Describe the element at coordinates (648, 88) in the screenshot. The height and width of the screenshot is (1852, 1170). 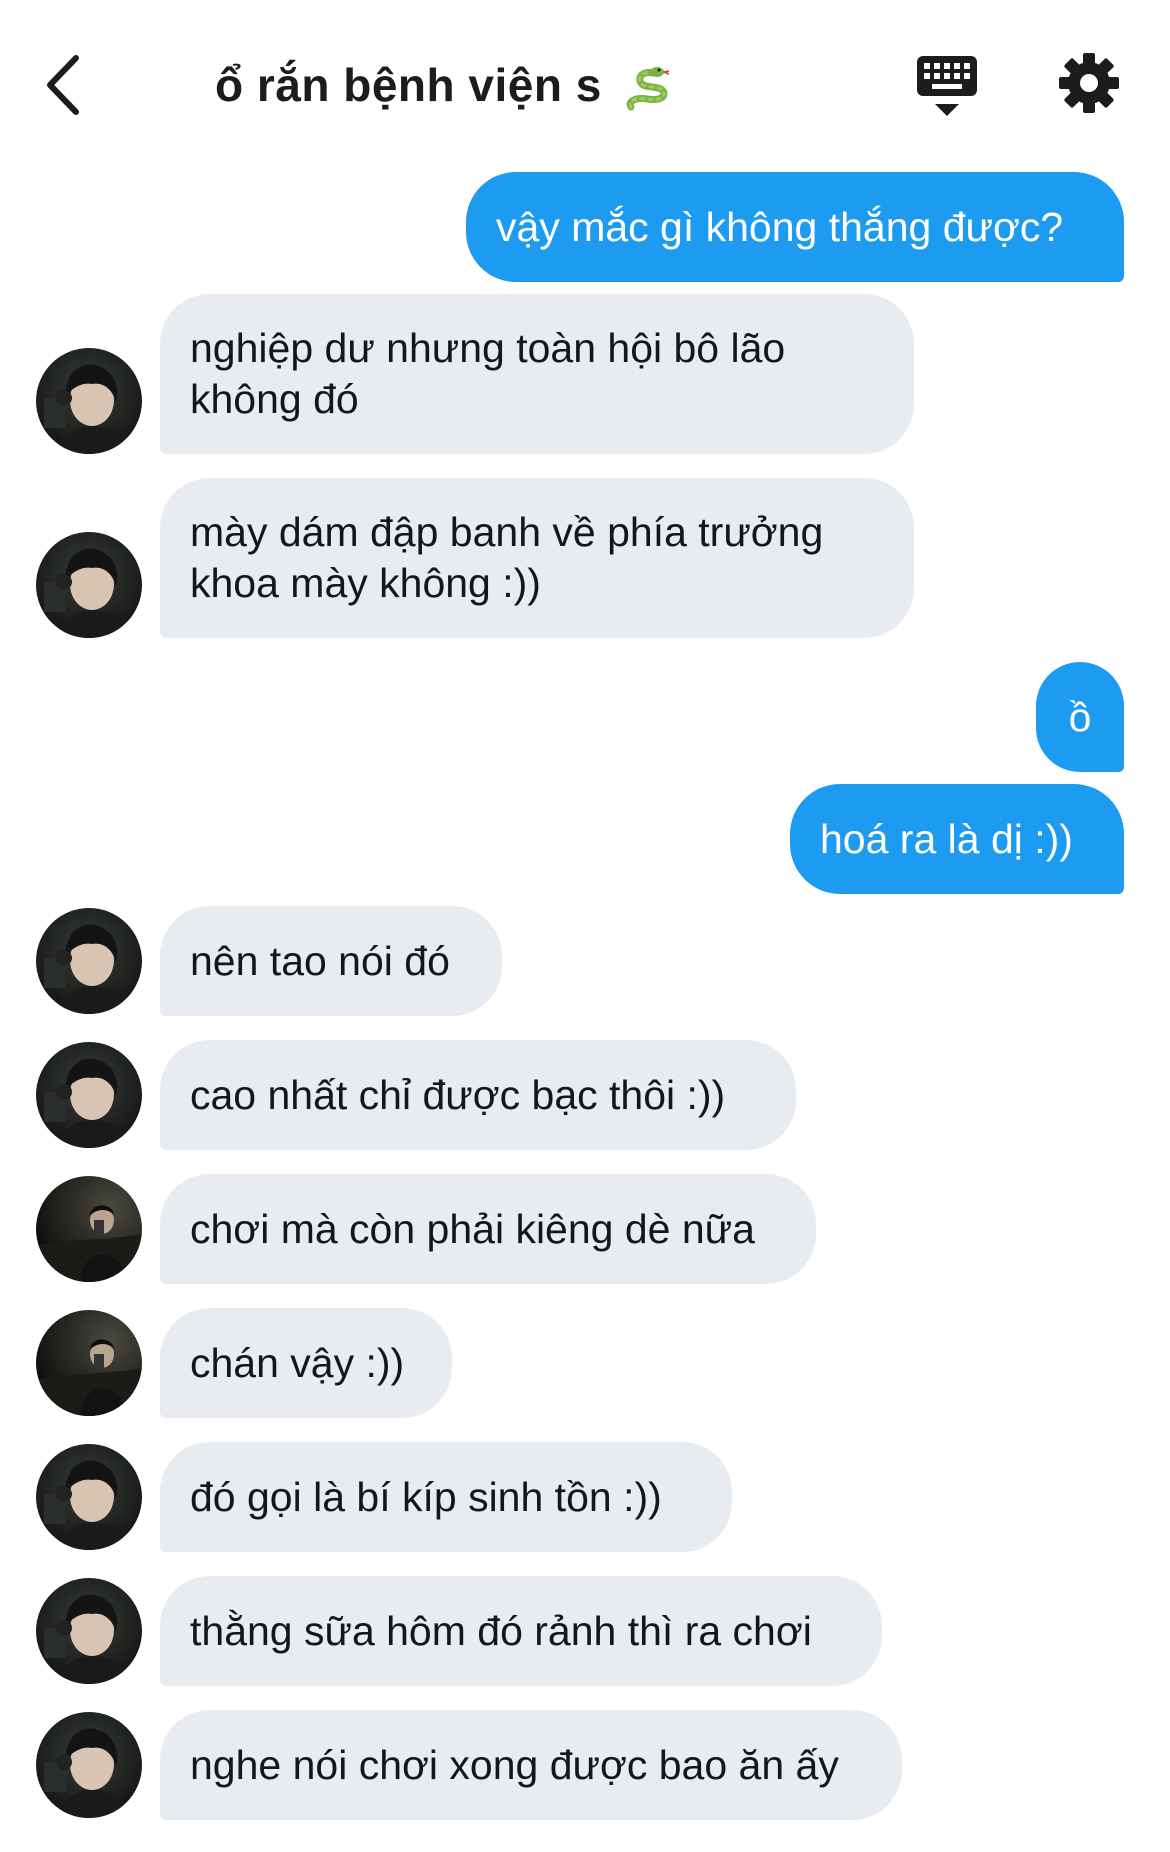
I see `snake-emoji-icon` at that location.